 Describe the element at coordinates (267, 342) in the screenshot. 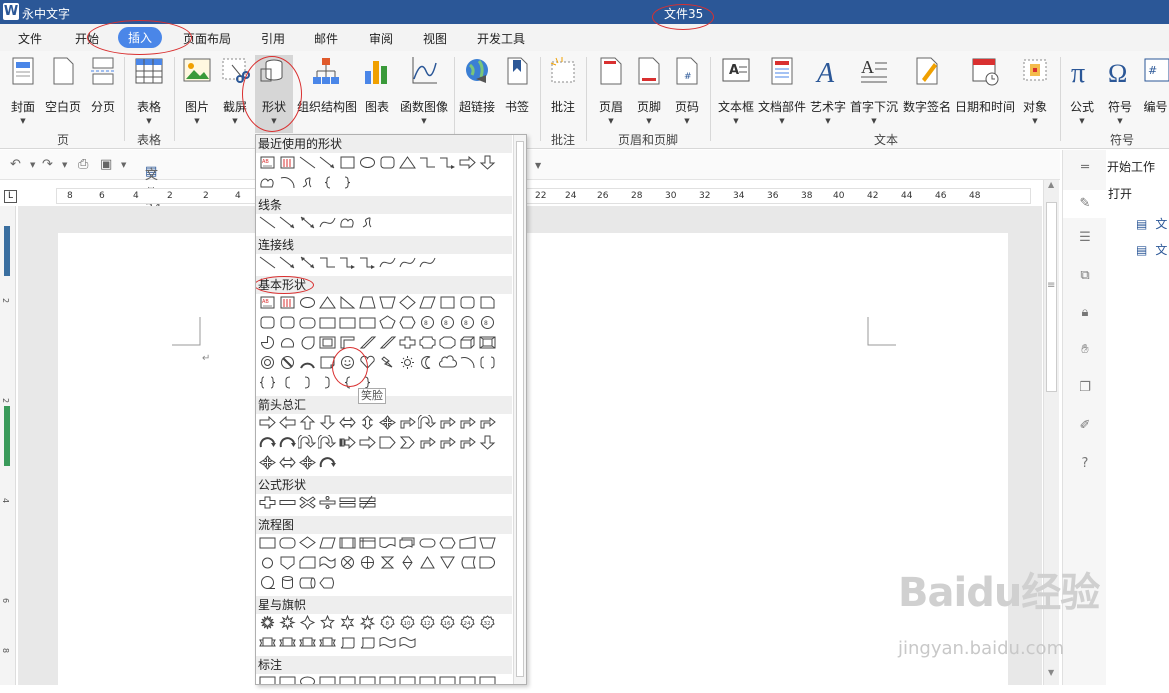

I see `shape-pie-icon` at that location.